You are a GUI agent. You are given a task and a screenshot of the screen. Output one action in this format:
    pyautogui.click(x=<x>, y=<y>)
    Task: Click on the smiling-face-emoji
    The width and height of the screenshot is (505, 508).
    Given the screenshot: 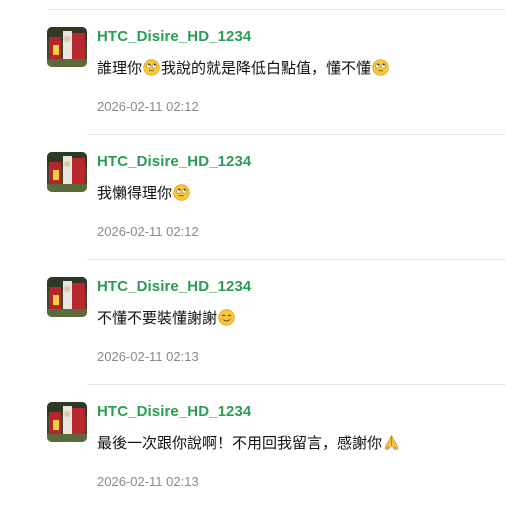 What is the action you would take?
    pyautogui.click(x=226, y=317)
    